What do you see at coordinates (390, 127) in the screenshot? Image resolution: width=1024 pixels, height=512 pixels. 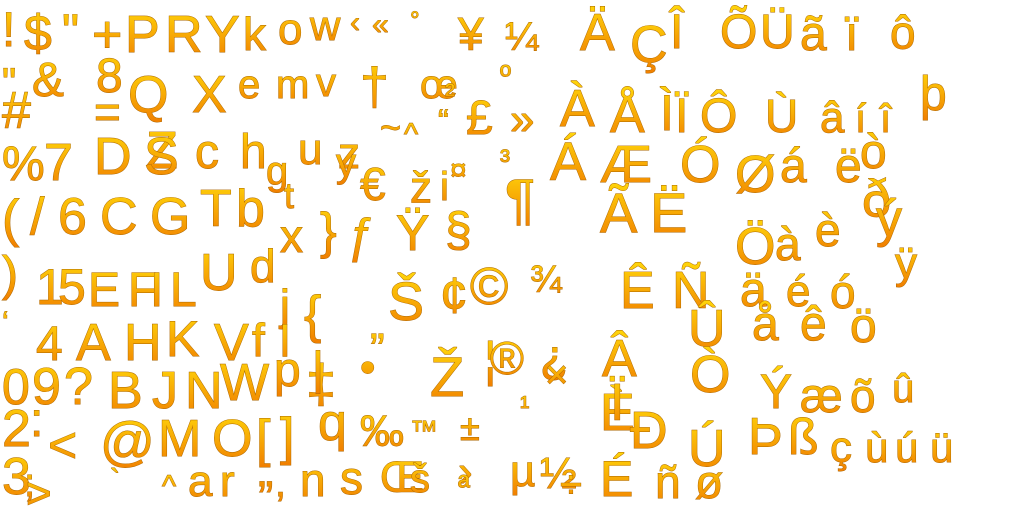 I see `glyph: ~` at bounding box center [390, 127].